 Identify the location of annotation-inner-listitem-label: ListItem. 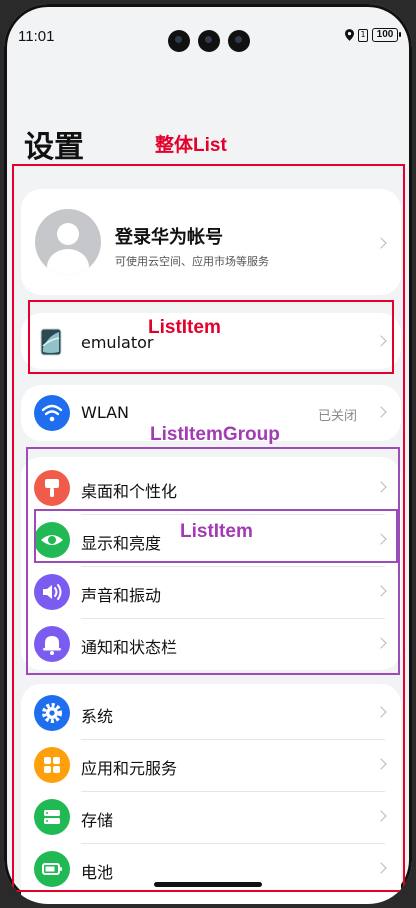
(216, 531).